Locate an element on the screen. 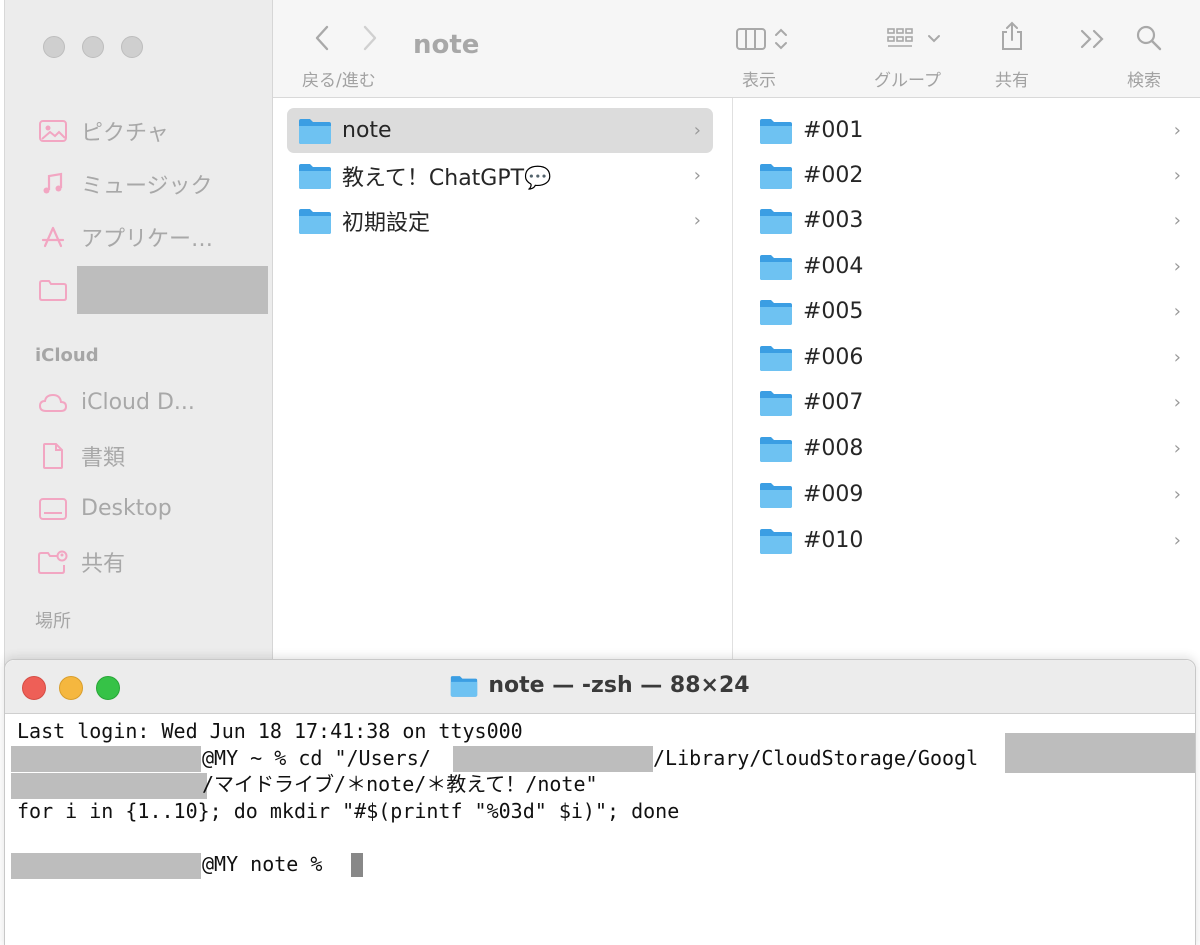  folder-name: #001 is located at coordinates (833, 130).